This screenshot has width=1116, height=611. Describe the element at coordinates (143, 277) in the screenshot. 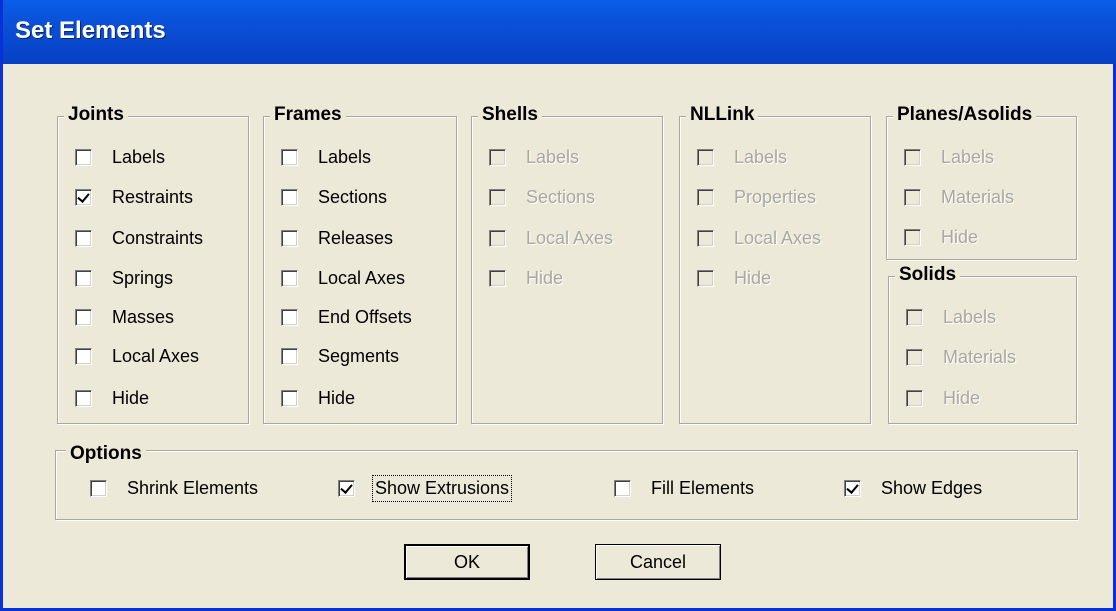

I see `joints-springs-label: Springs` at that location.